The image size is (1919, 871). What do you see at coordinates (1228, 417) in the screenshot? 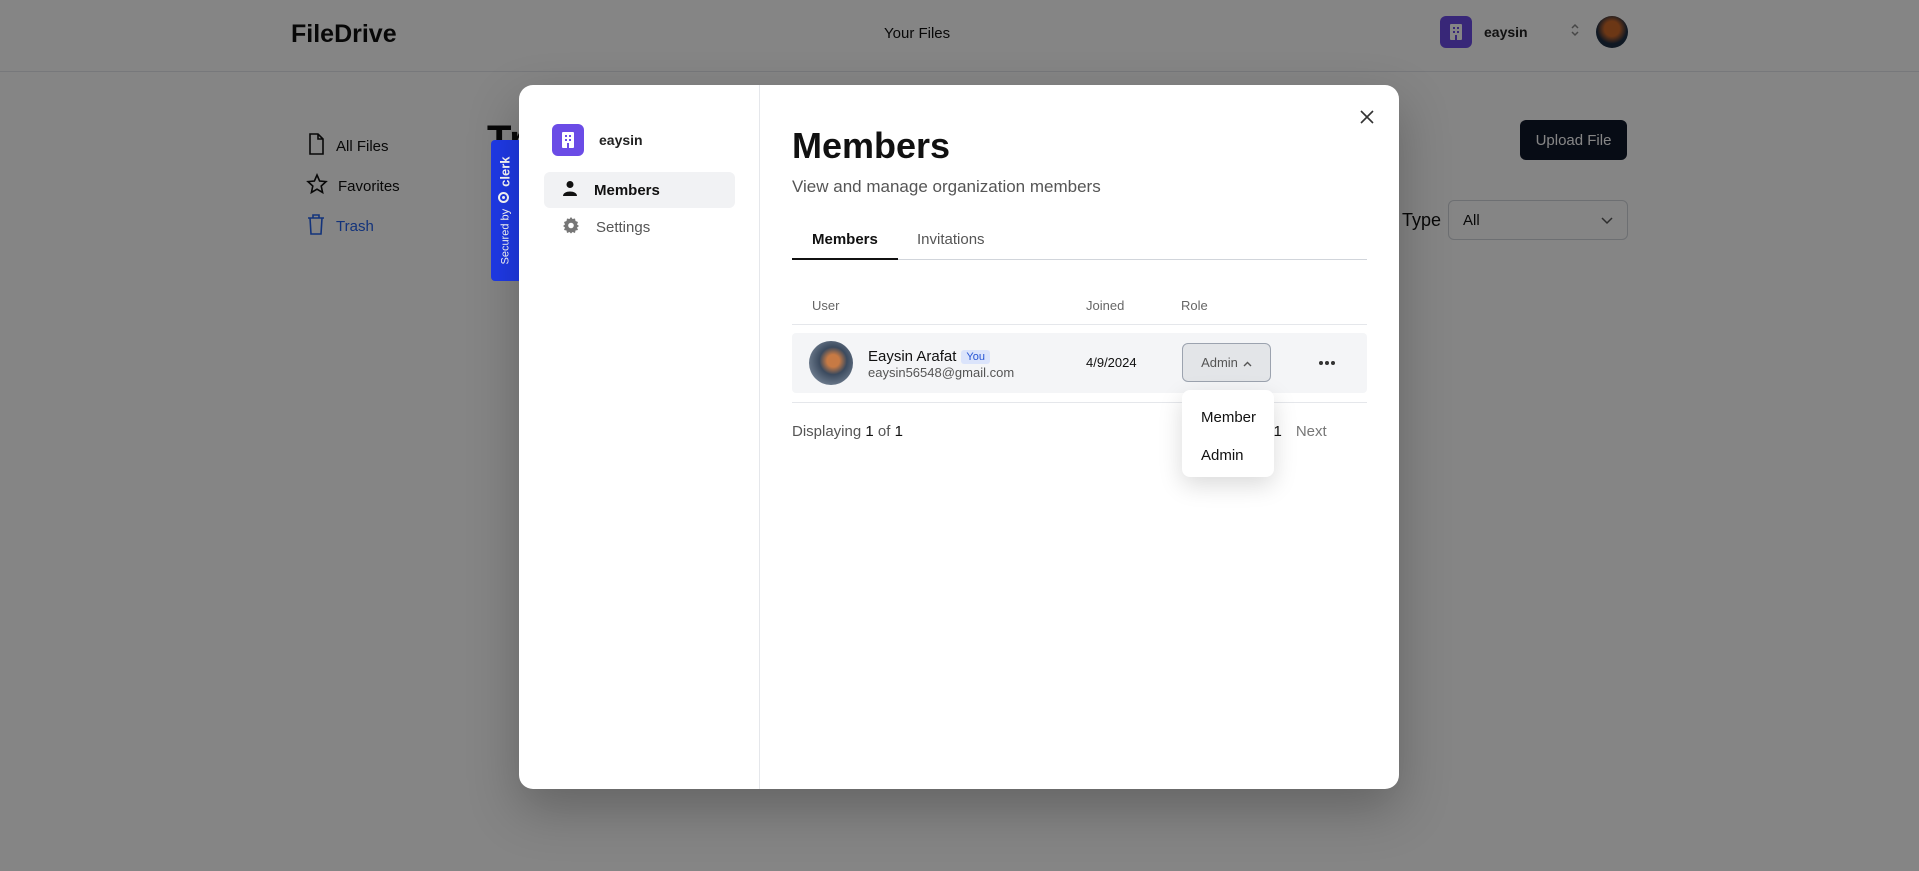
I see `role-option-member: Member` at bounding box center [1228, 417].